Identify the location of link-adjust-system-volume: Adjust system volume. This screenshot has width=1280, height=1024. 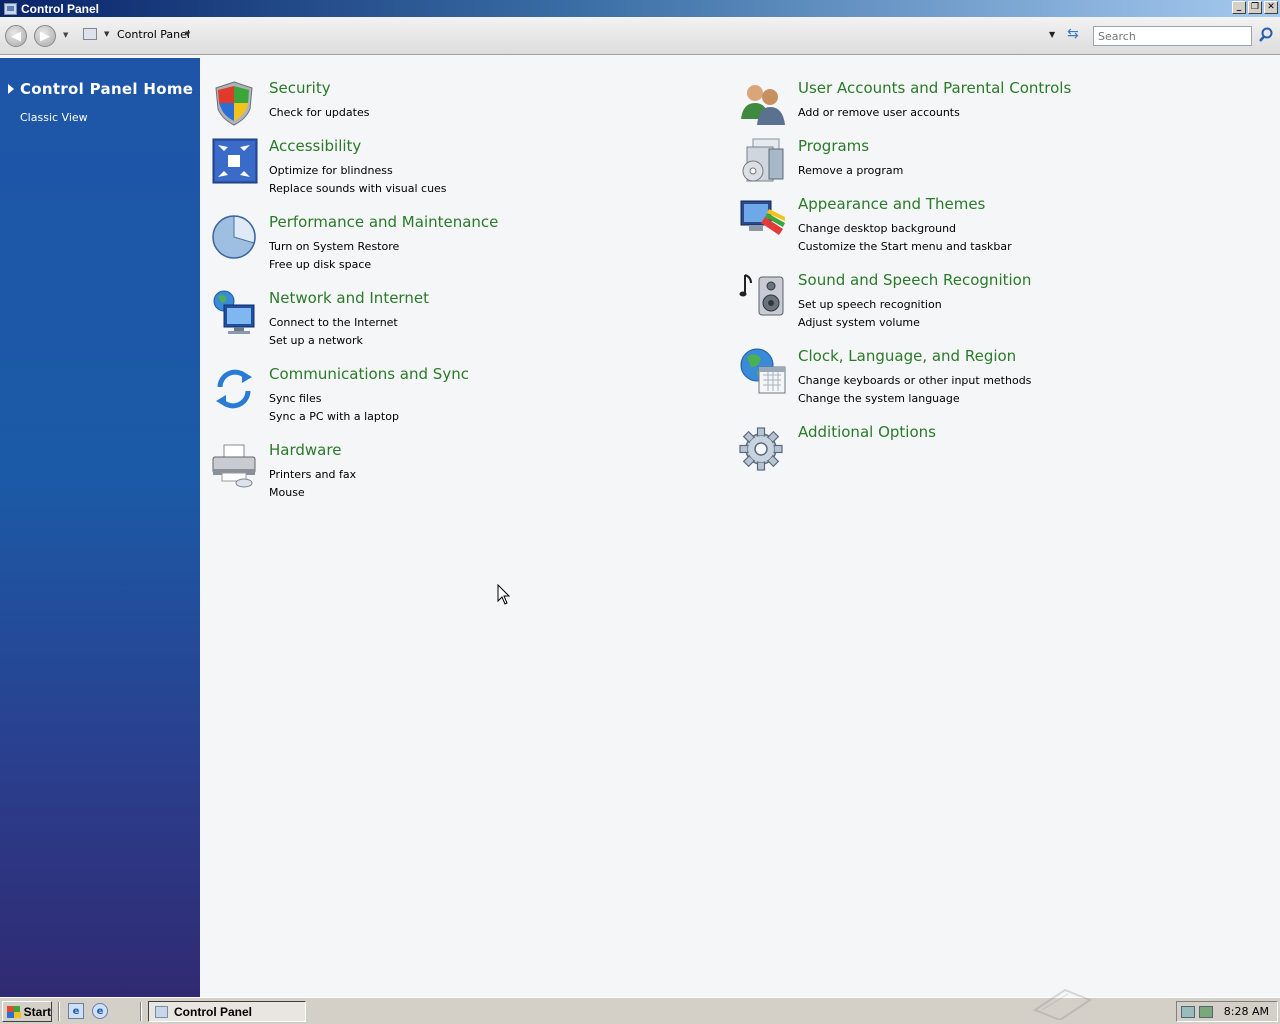
(859, 322).